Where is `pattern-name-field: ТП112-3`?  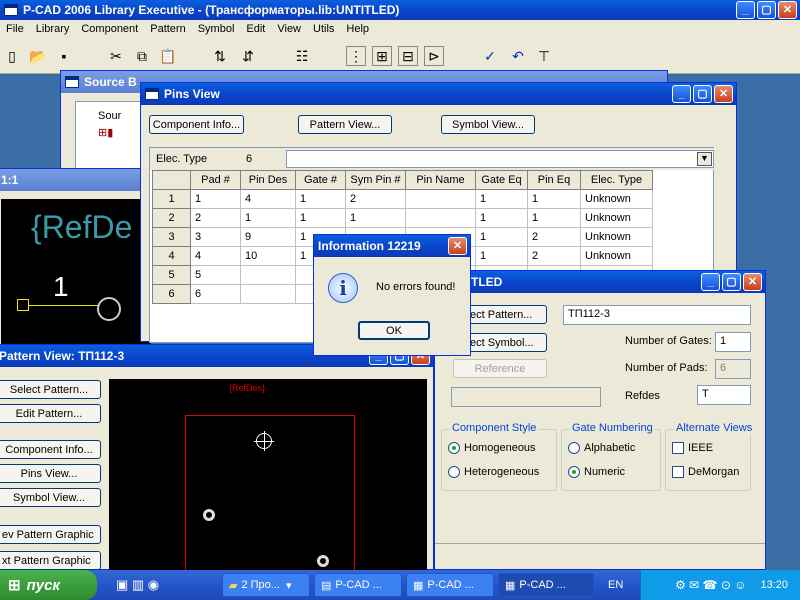
pattern-name-field: ТП112-3 is located at coordinates (657, 315).